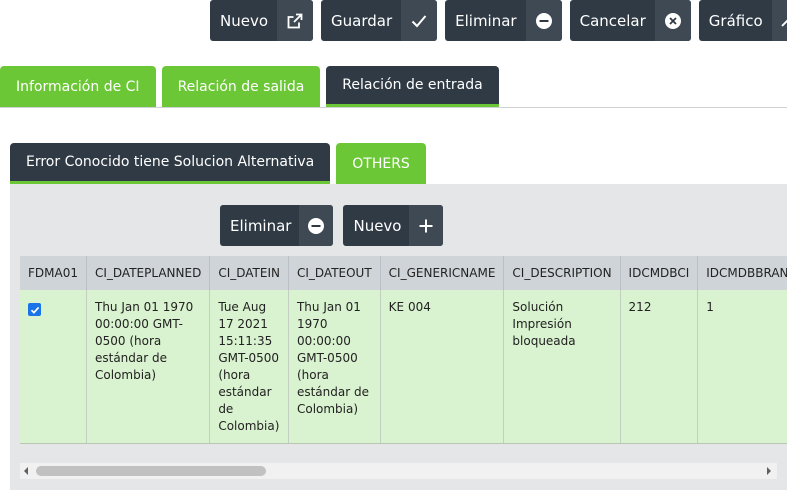 The width and height of the screenshot is (787, 503). What do you see at coordinates (419, 20) in the screenshot?
I see `check-icon` at bounding box center [419, 20].